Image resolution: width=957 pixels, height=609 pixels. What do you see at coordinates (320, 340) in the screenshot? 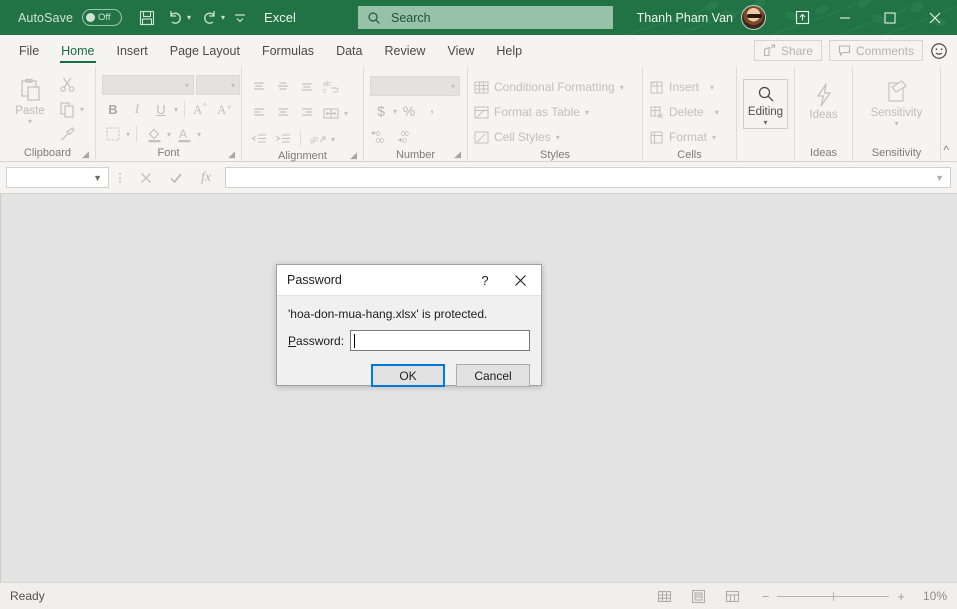
I see `password-label-text: assword:` at bounding box center [320, 340].